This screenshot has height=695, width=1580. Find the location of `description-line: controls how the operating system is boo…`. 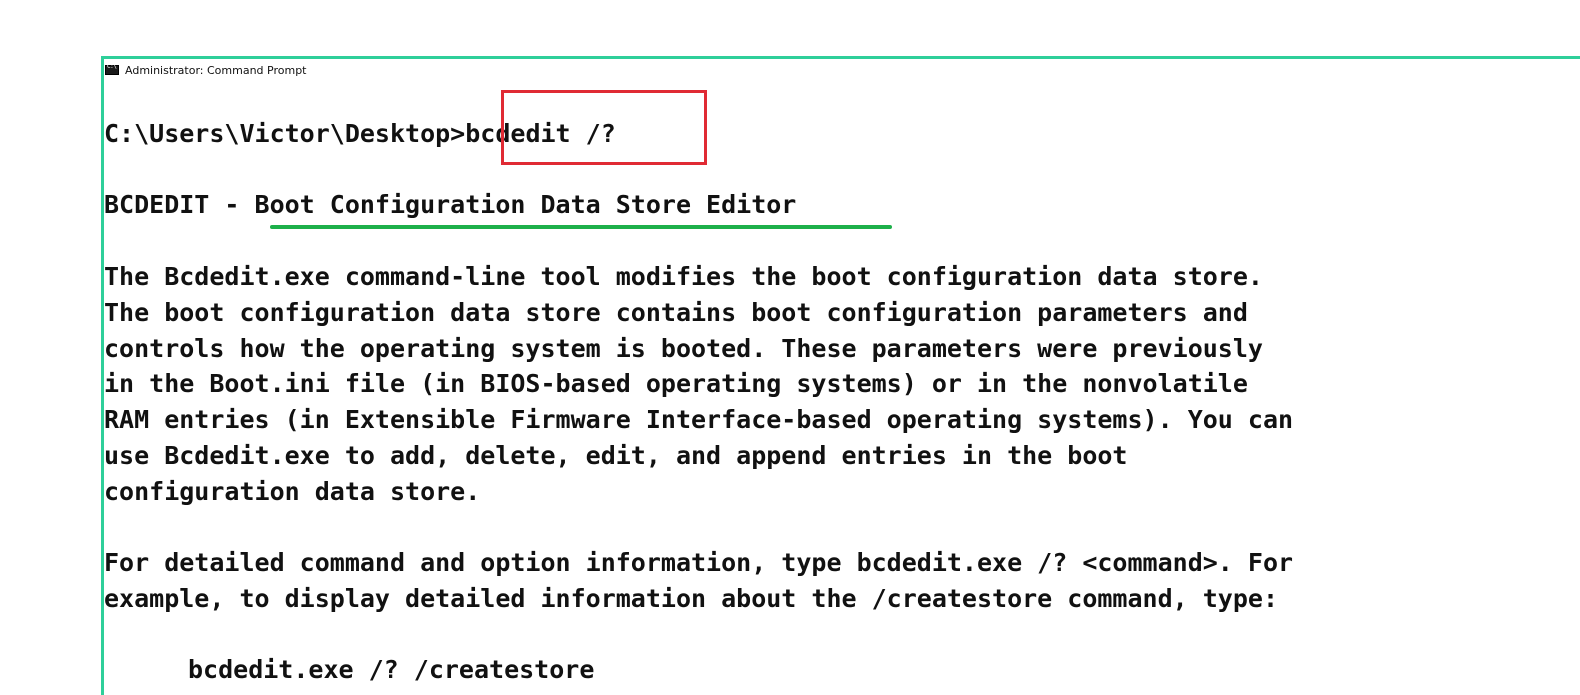

description-line: controls how the operating system is boo… is located at coordinates (683, 348).